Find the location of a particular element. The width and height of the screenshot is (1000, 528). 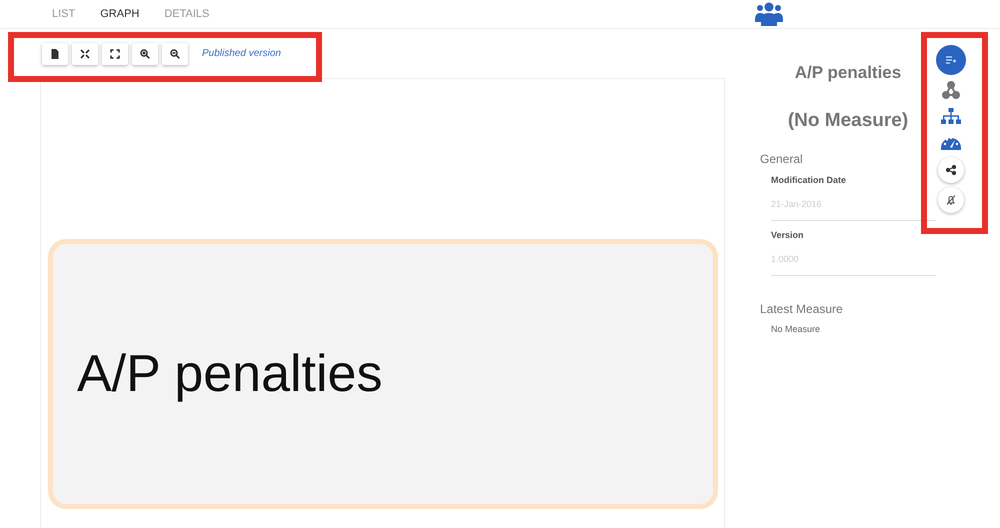

add-list-icon is located at coordinates (951, 60).